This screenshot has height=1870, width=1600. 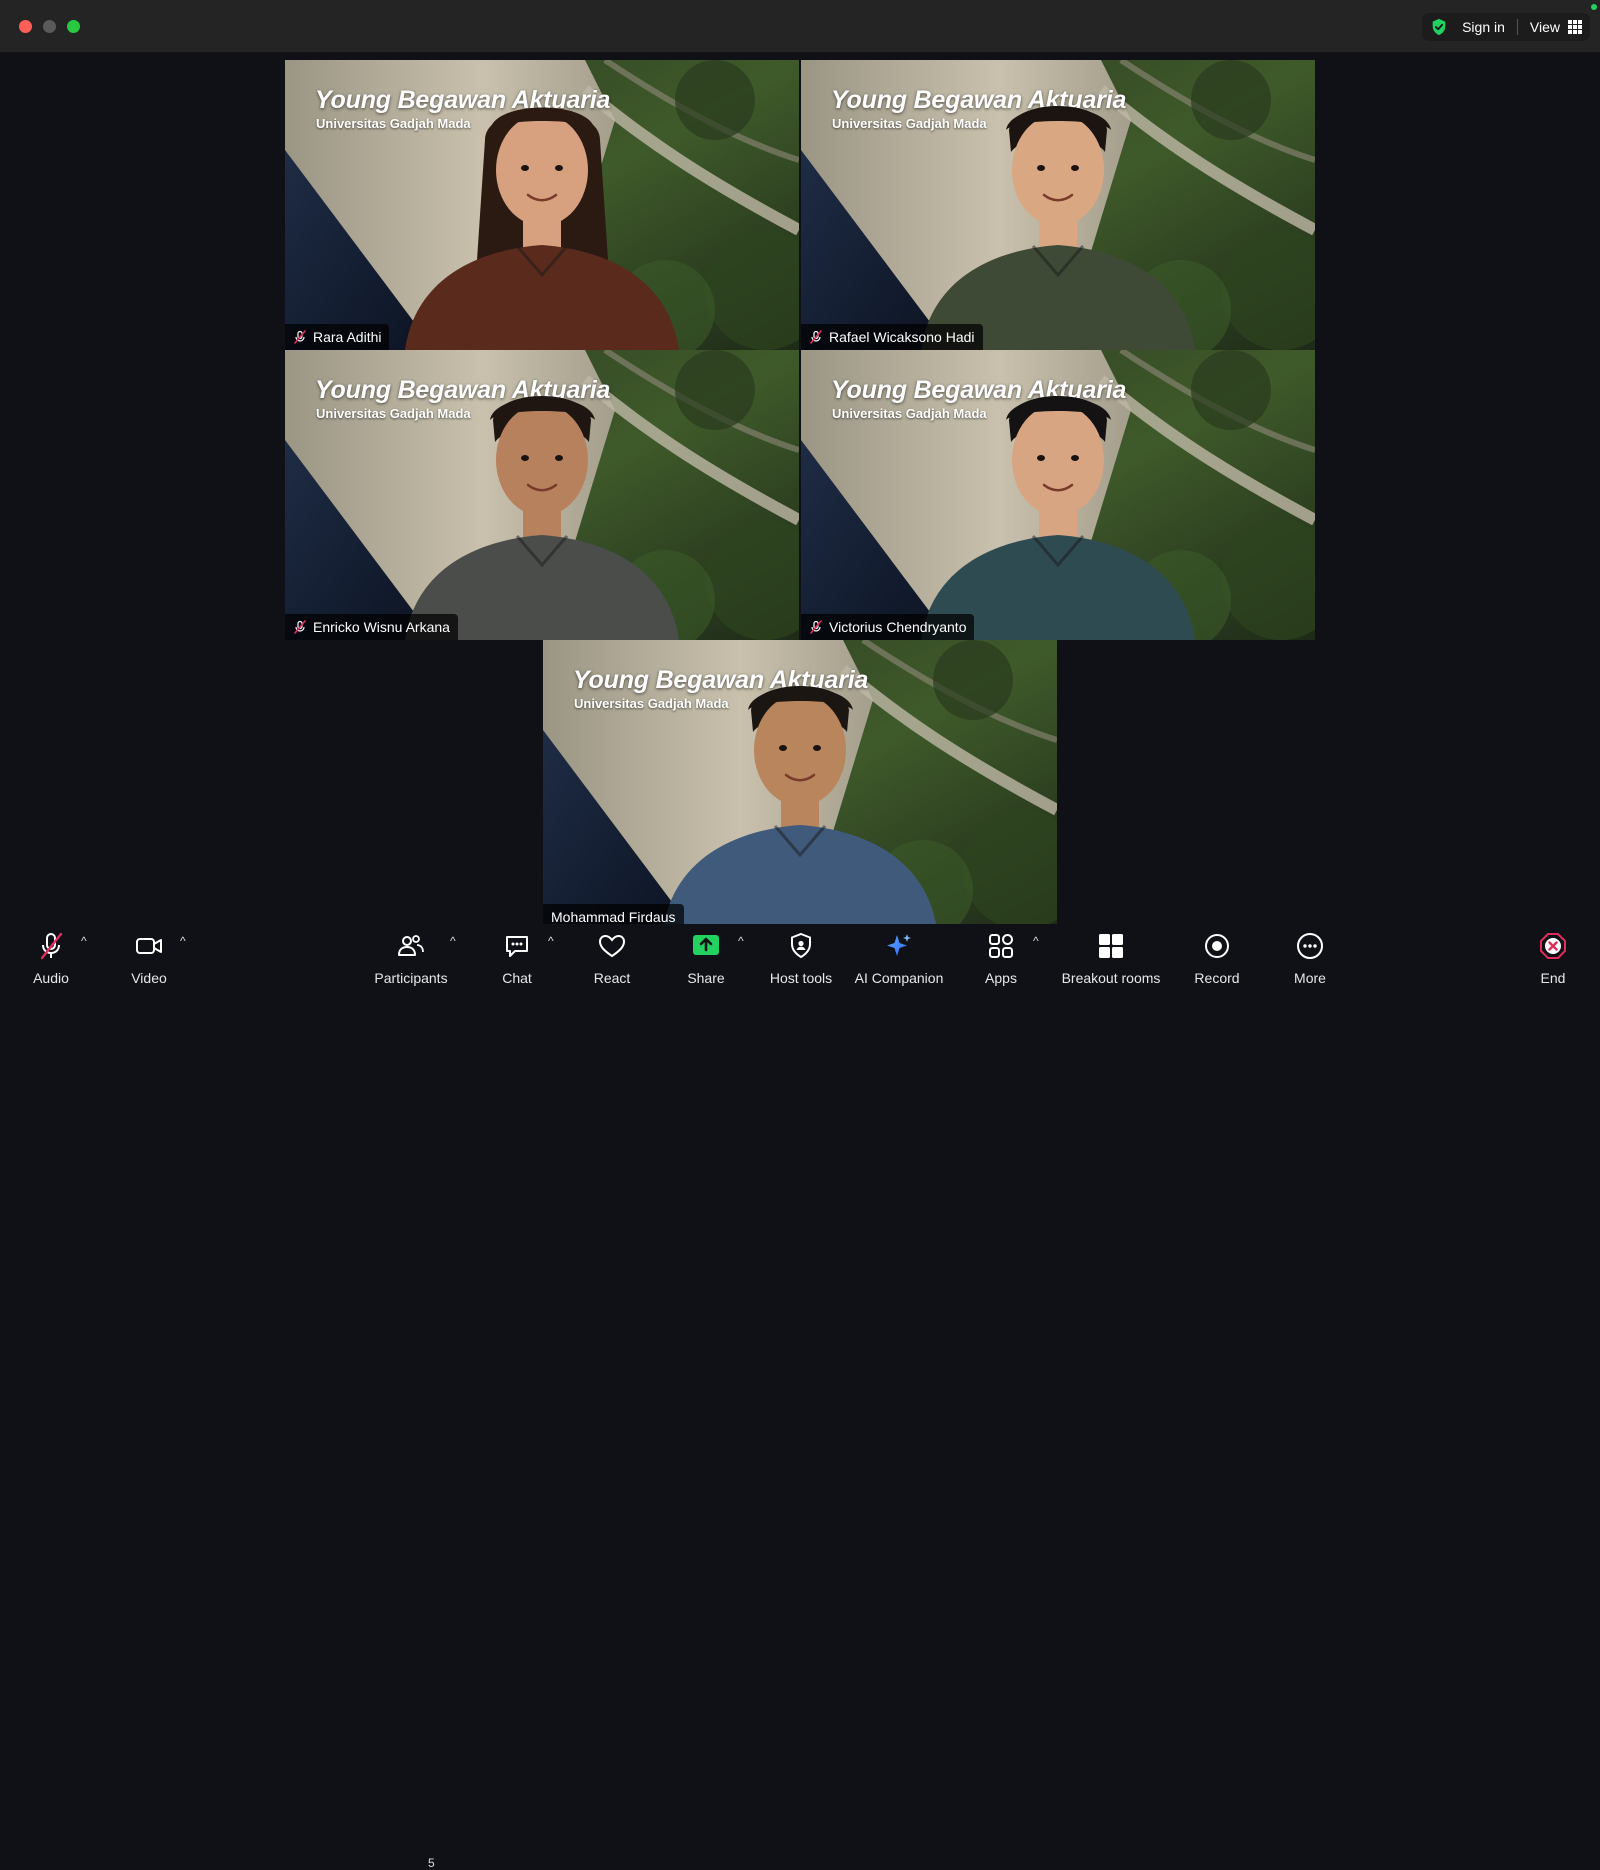 I want to click on react-label: React, so click(x=612, y=978).